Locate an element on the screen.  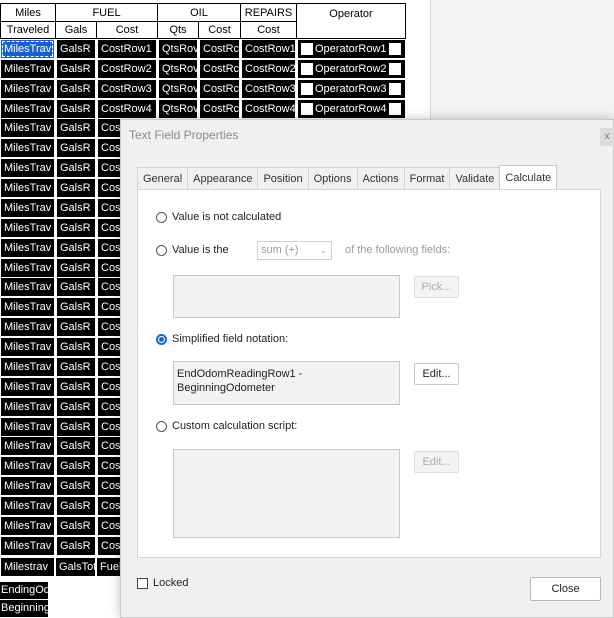
radio-value-is is located at coordinates (161, 250).